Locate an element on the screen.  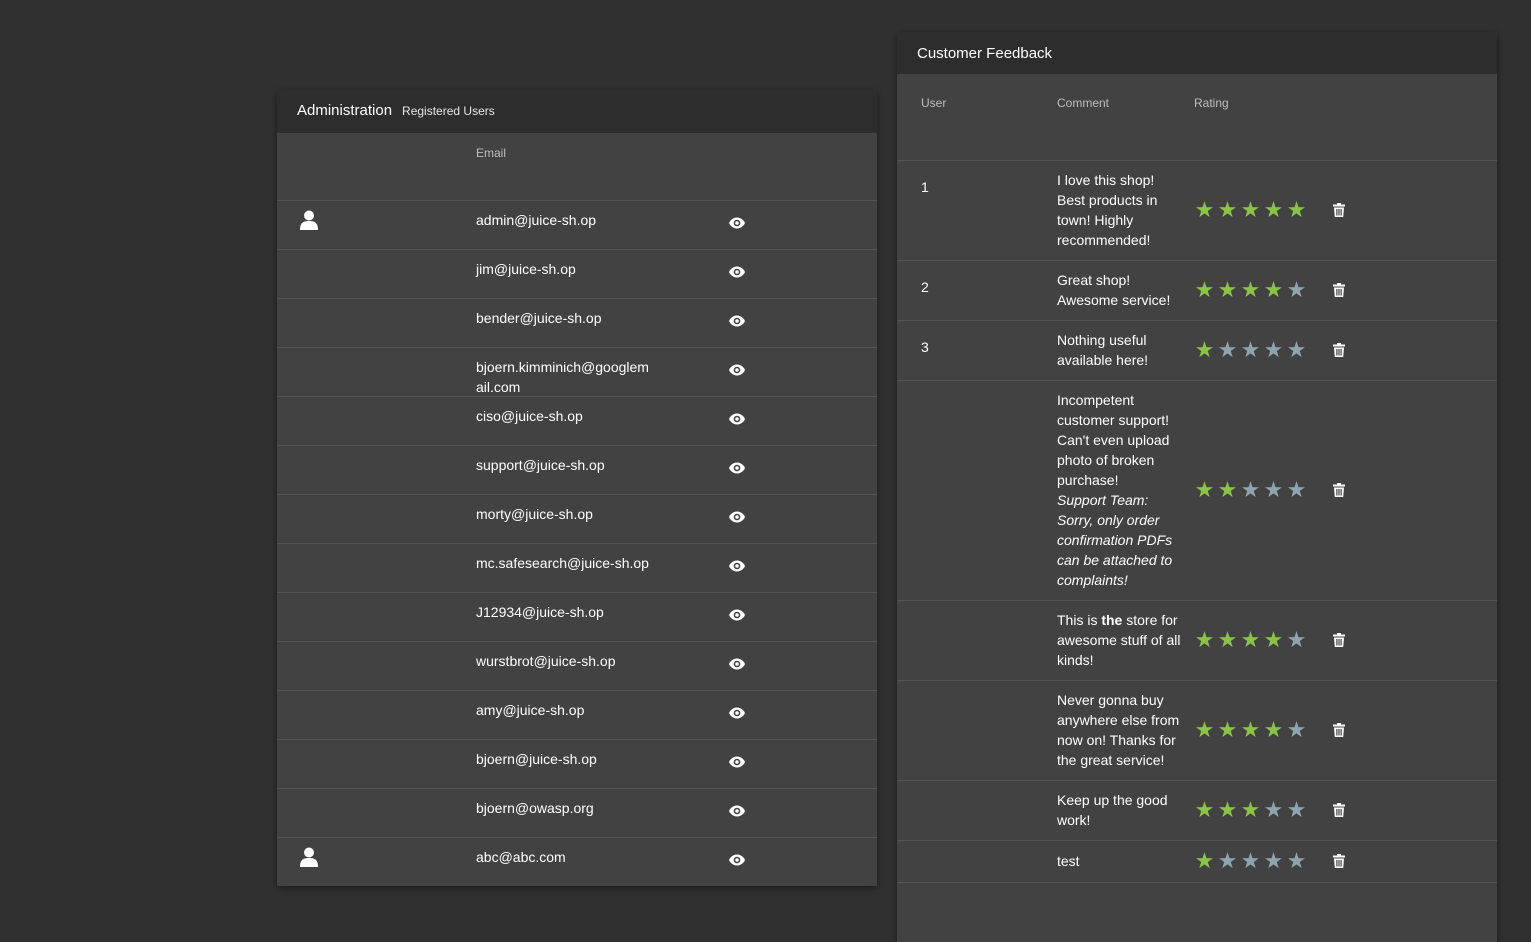
table-row: morty@juice-sh.op is located at coordinates (577, 519).